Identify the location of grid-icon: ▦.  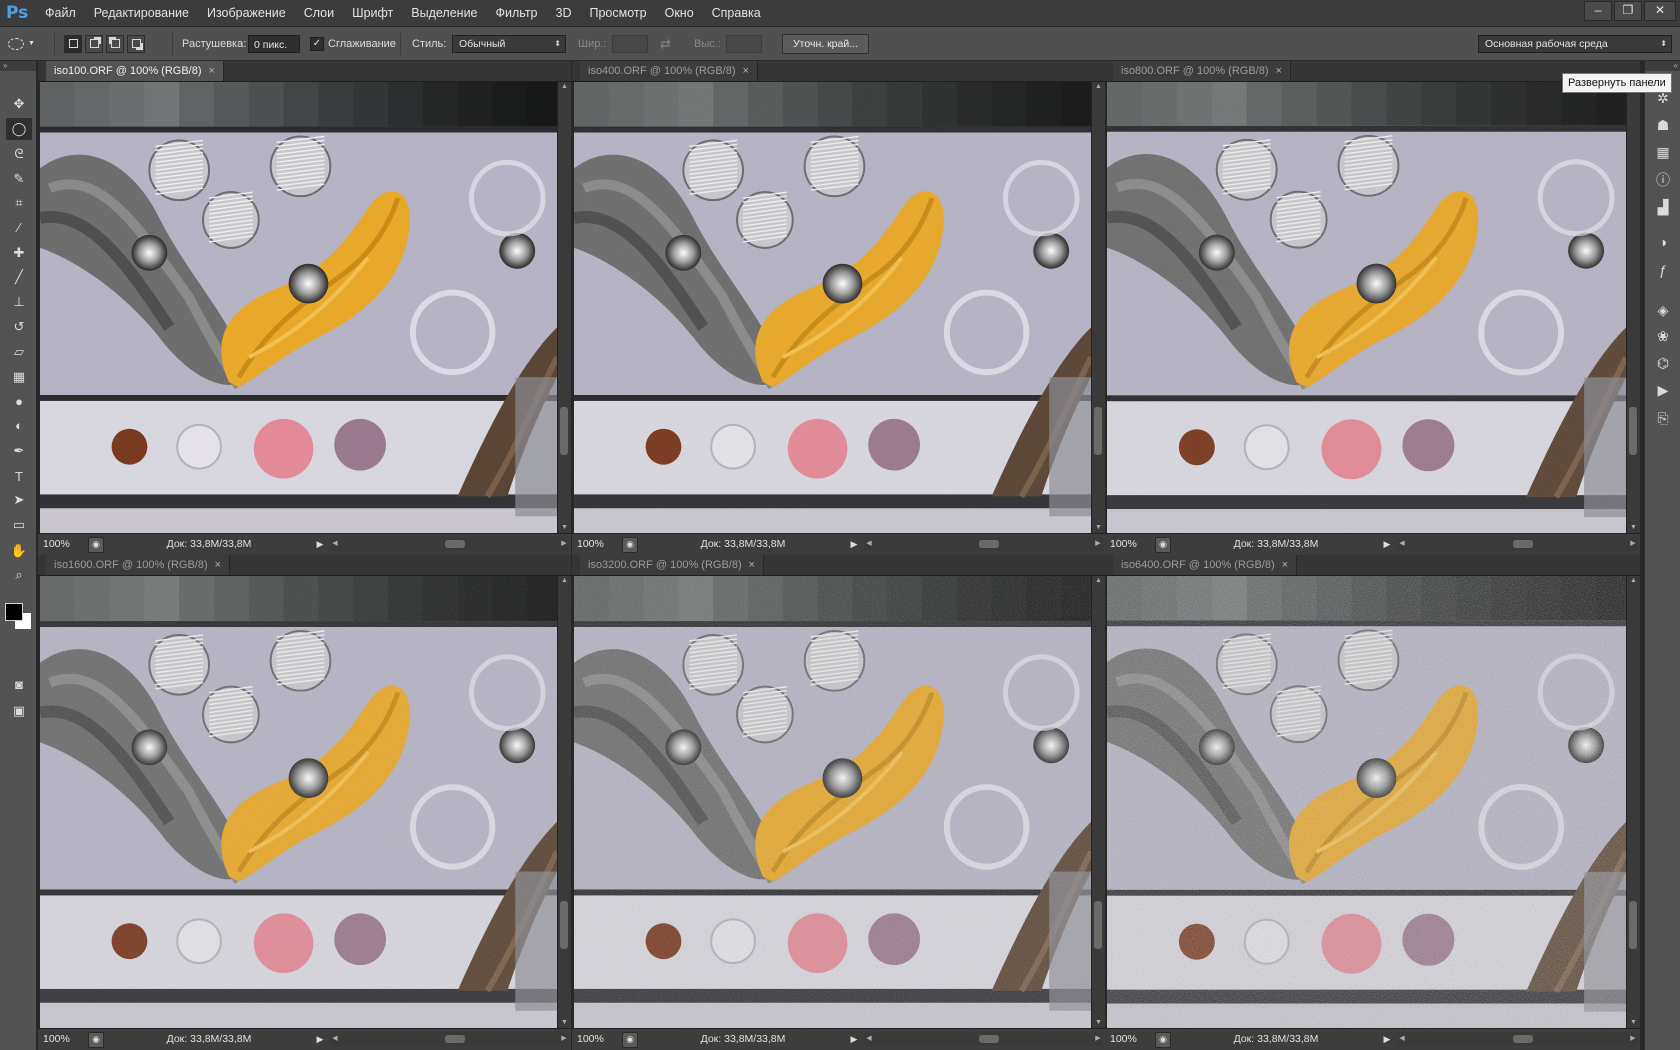
(1663, 152).